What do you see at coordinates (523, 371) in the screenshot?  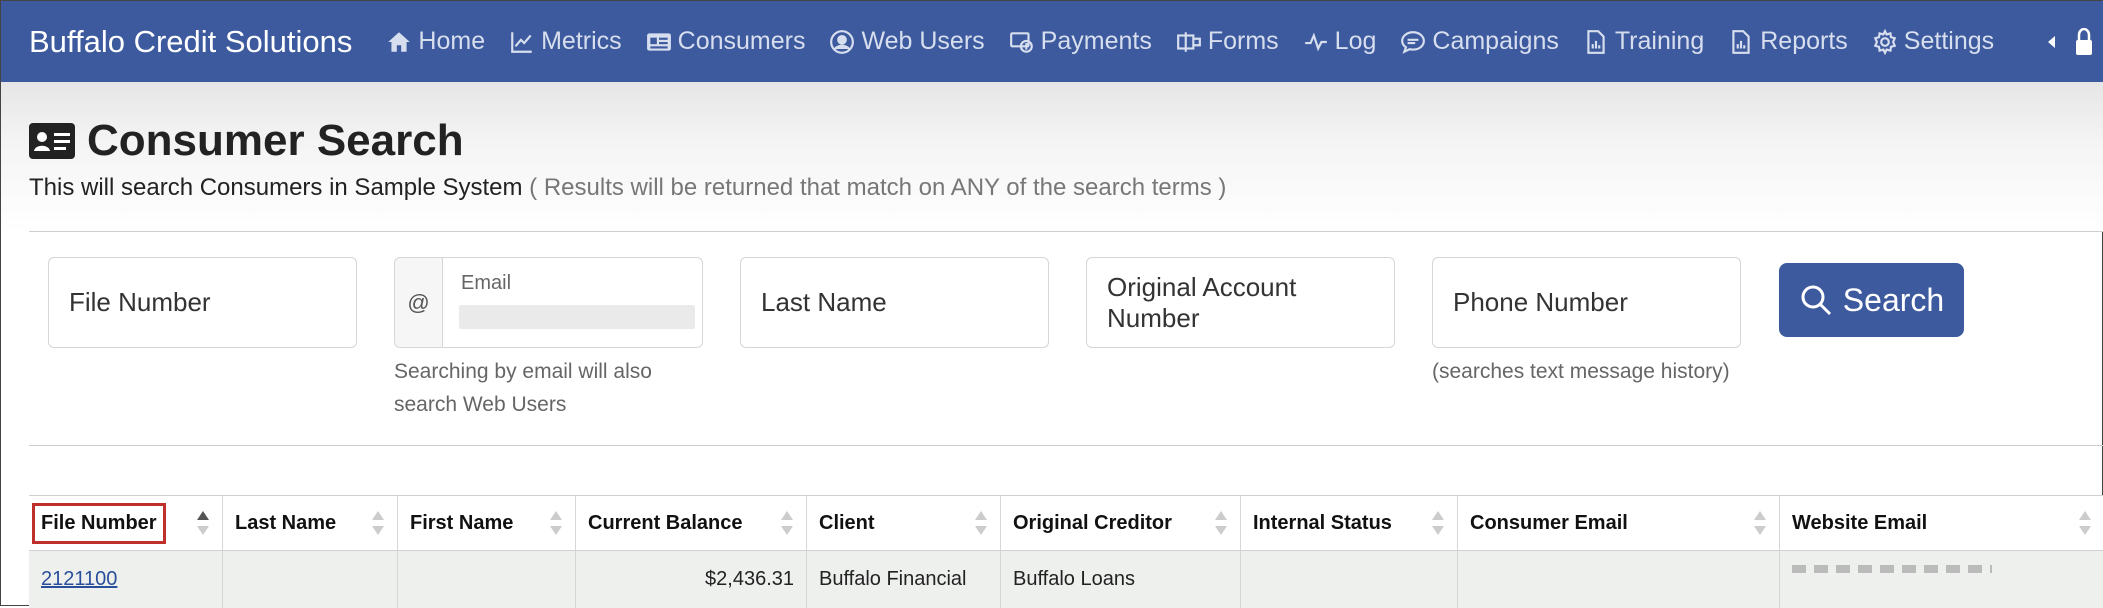 I see `email-help-line1: Searching by email will also` at bounding box center [523, 371].